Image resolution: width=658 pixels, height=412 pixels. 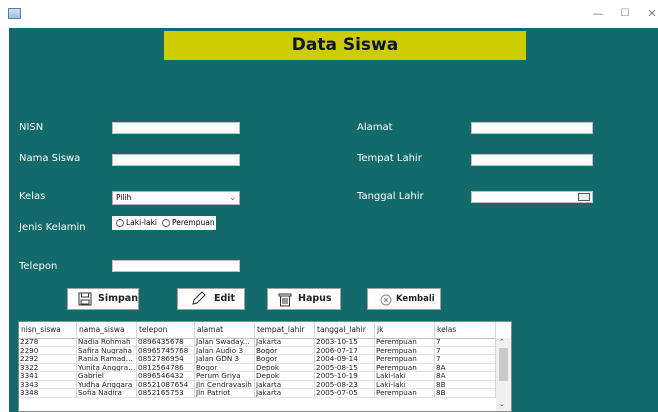 What do you see at coordinates (38, 266) in the screenshot?
I see `telepon-label: Telepon` at bounding box center [38, 266].